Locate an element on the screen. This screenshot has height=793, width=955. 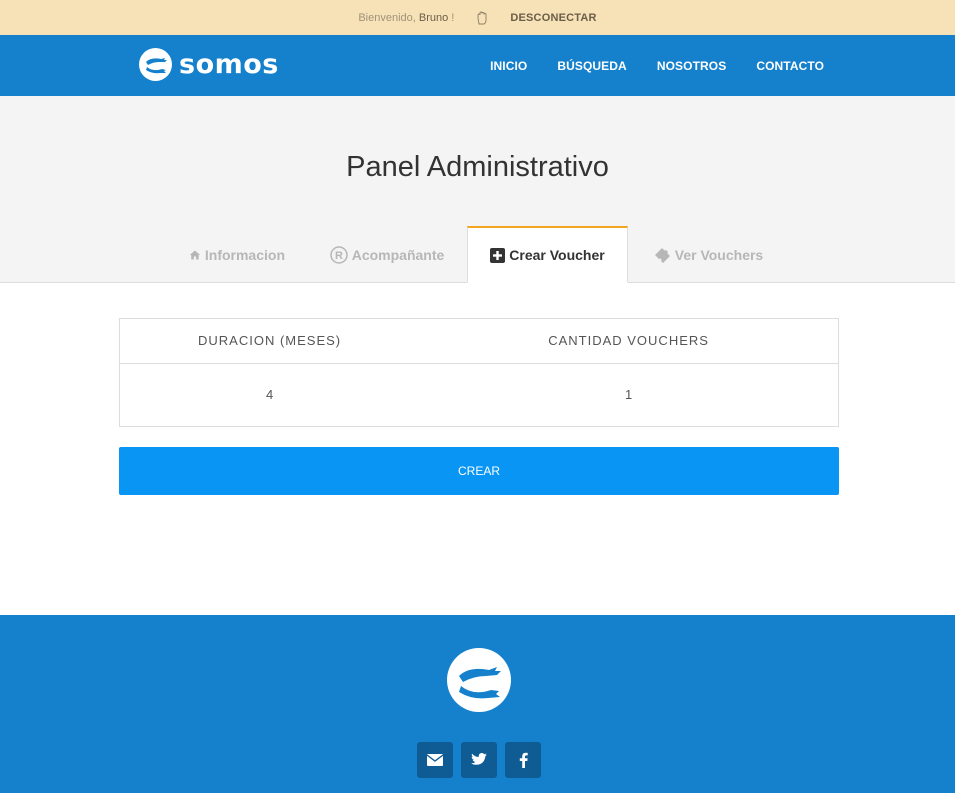
tab-ver-vouchers: Ver Vouchers is located at coordinates (708, 254).